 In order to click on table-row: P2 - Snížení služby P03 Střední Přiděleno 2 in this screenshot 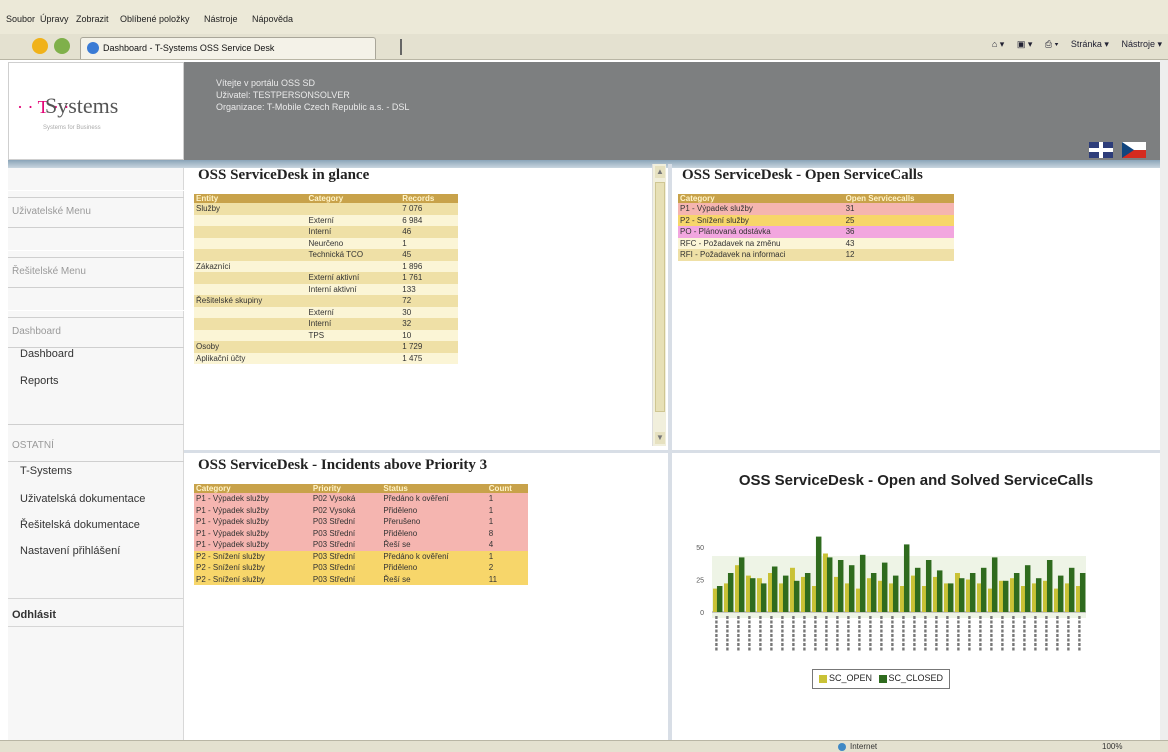, I will do `click(361, 568)`.